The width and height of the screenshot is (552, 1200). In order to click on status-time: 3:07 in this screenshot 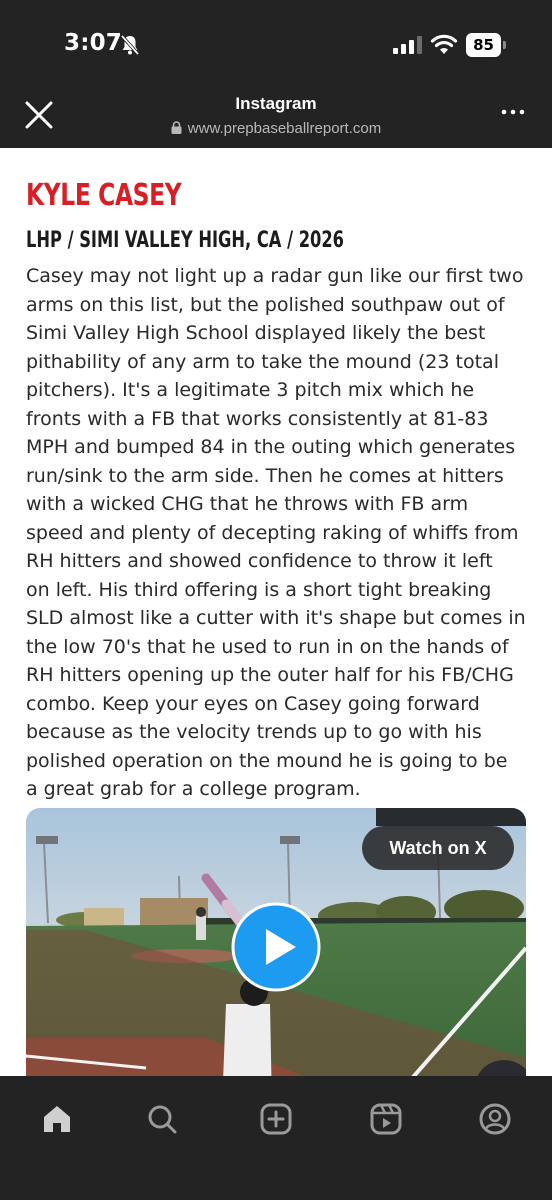, I will do `click(93, 43)`.